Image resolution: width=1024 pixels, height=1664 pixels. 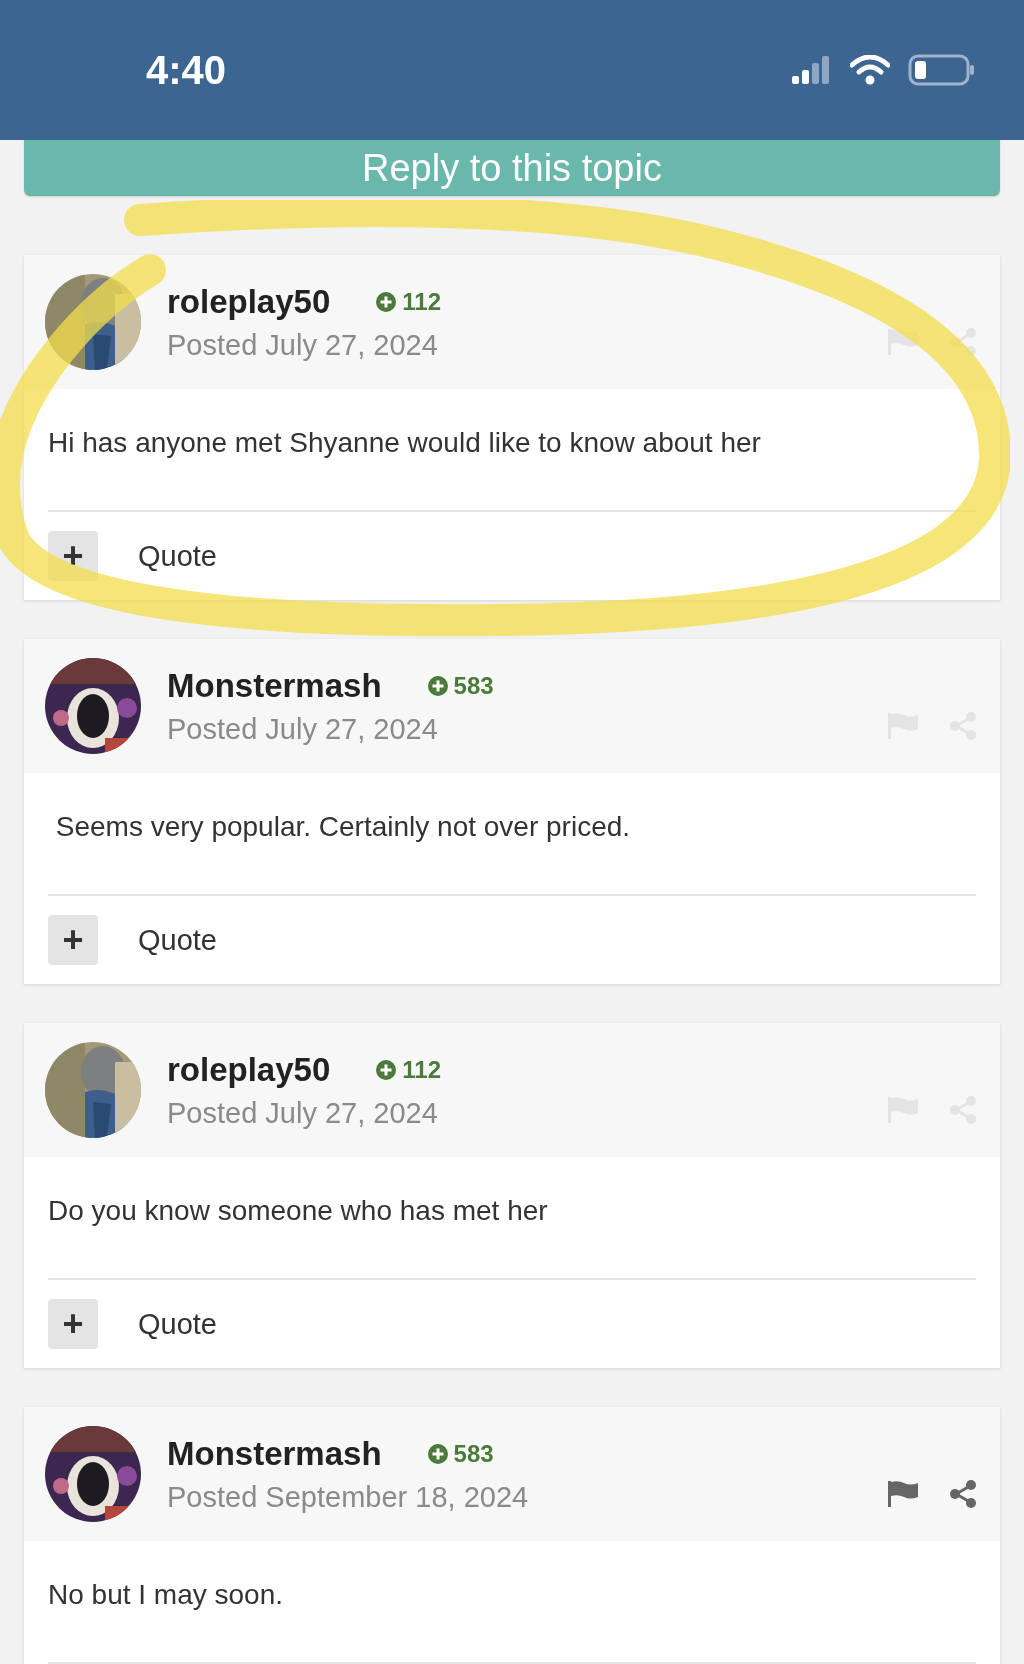 What do you see at coordinates (298, 1211) in the screenshot?
I see `post-text: Do you know someone who has met her` at bounding box center [298, 1211].